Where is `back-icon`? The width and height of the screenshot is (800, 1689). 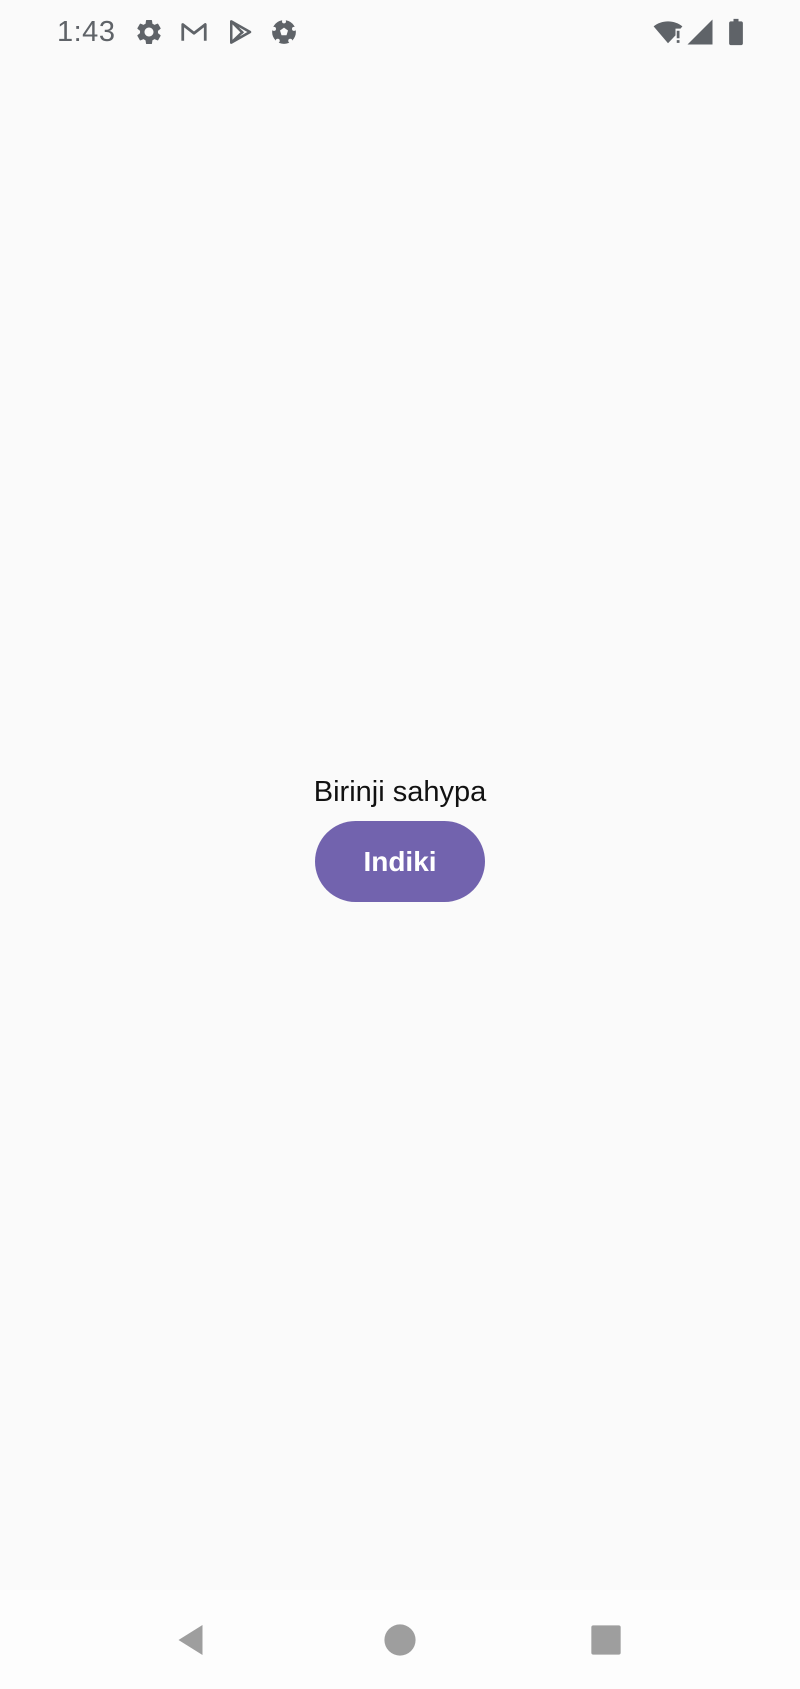
back-icon is located at coordinates (190, 1640).